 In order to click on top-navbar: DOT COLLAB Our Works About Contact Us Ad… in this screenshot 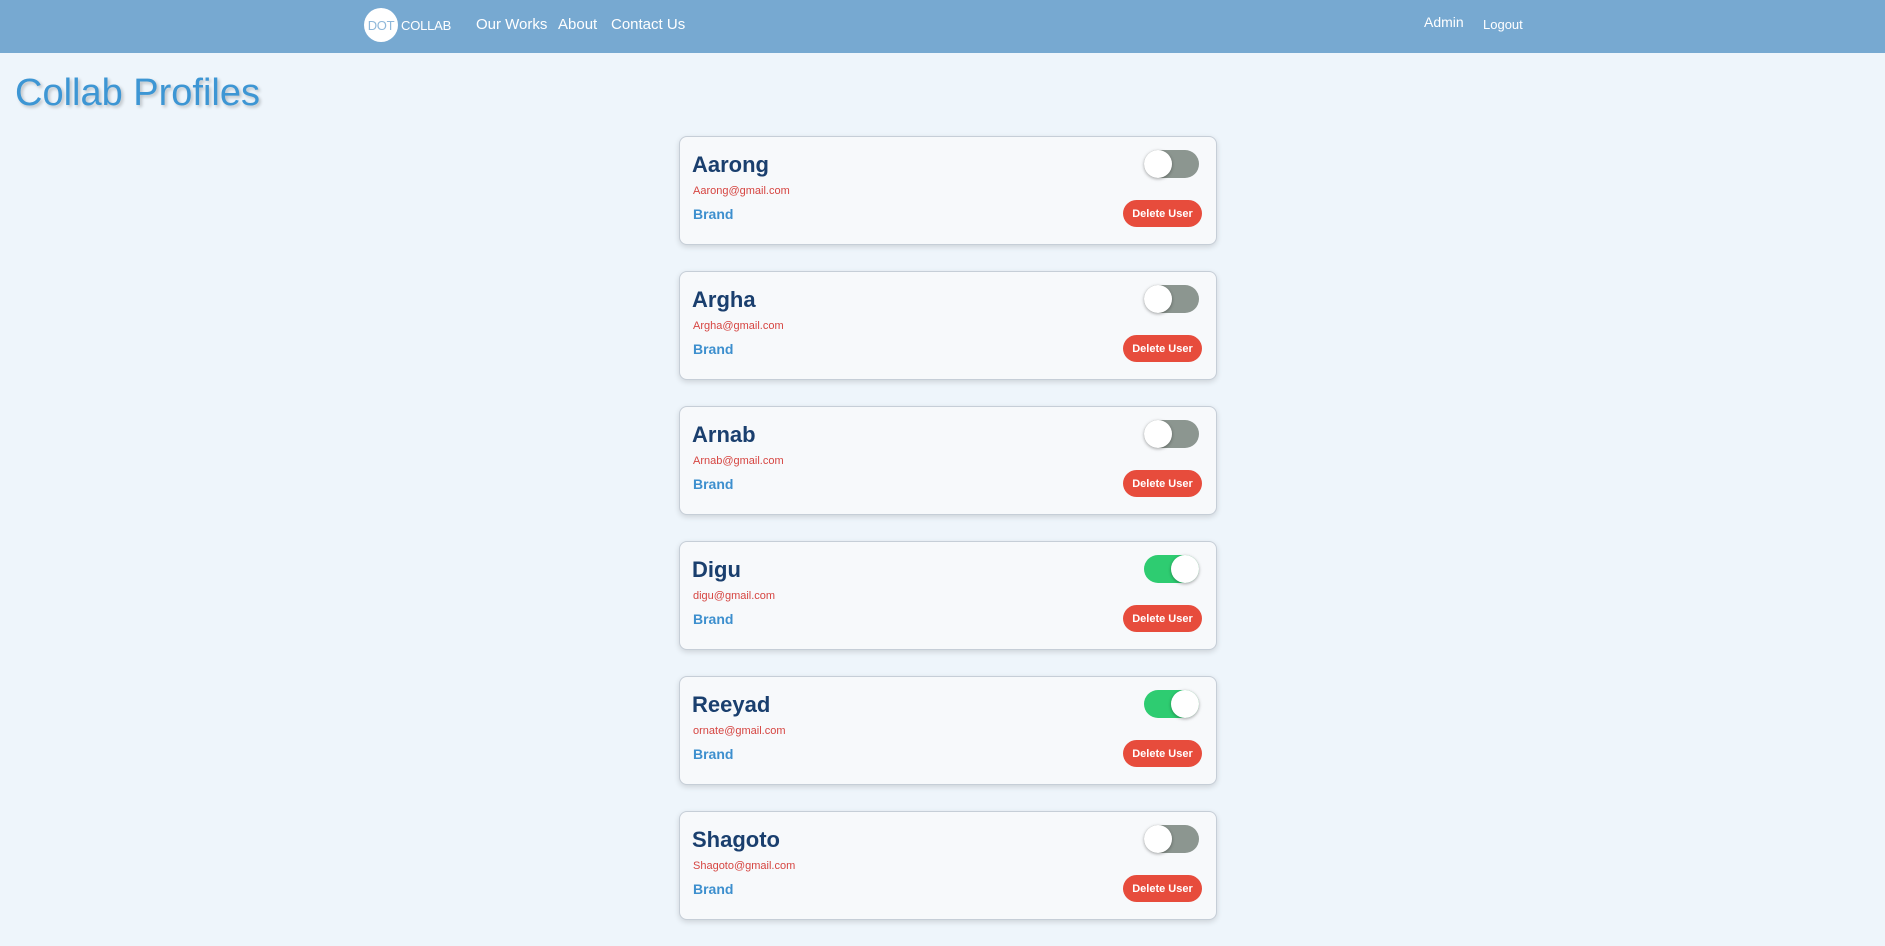, I will do `click(942, 26)`.